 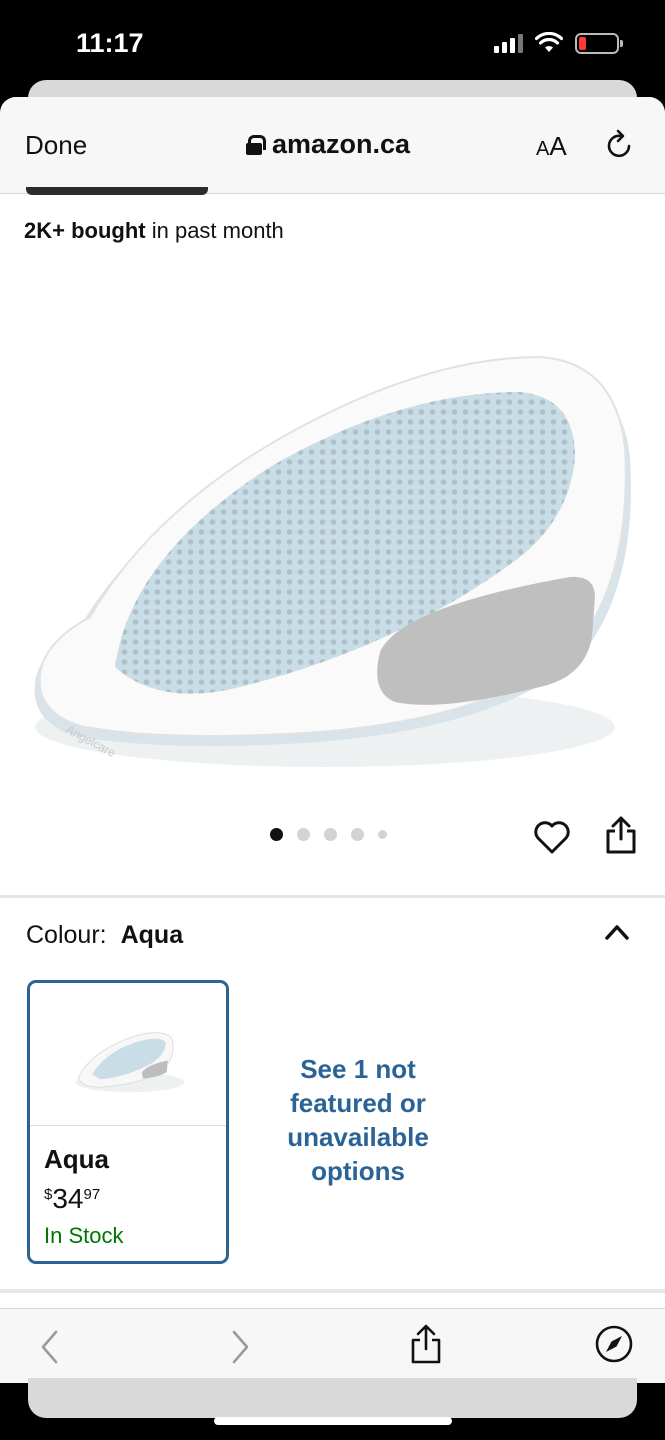 I want to click on swatch-name: Aqua, so click(x=76, y=1159).